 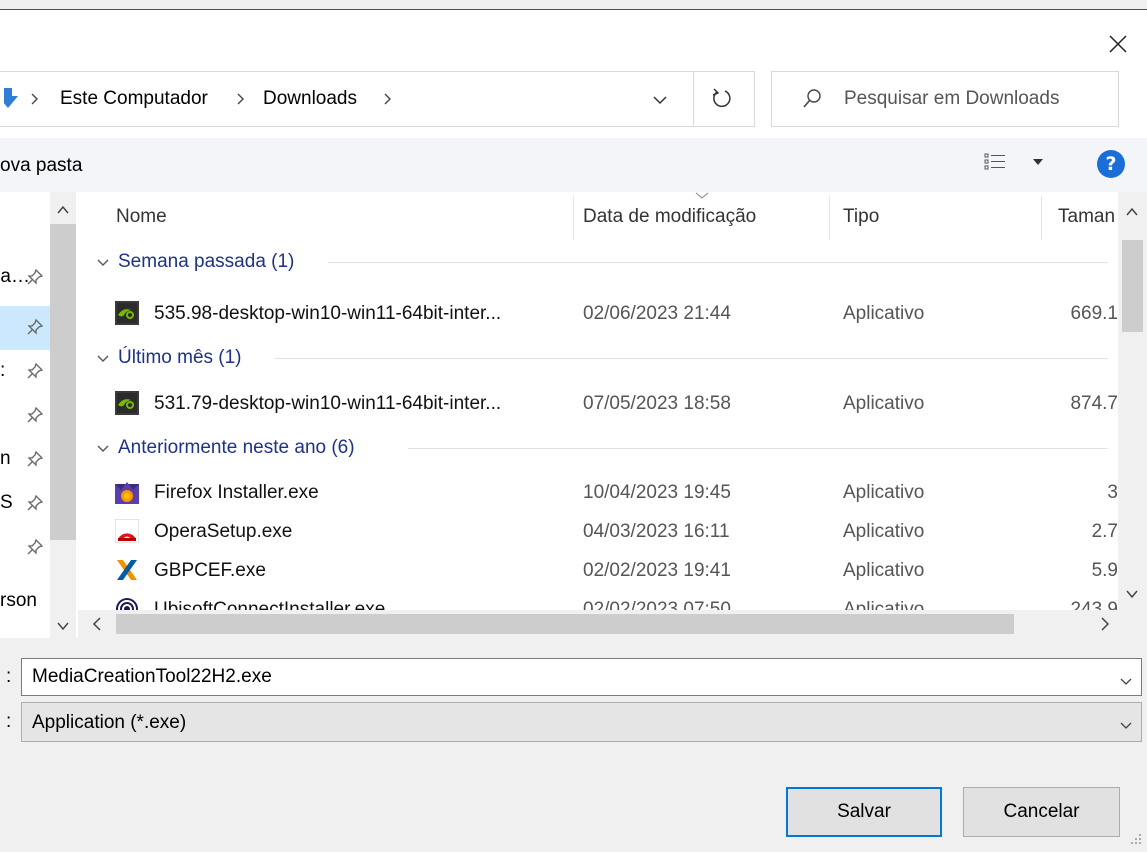 What do you see at coordinates (657, 313) in the screenshot?
I see `file-date: 02/06/2023 21:44` at bounding box center [657, 313].